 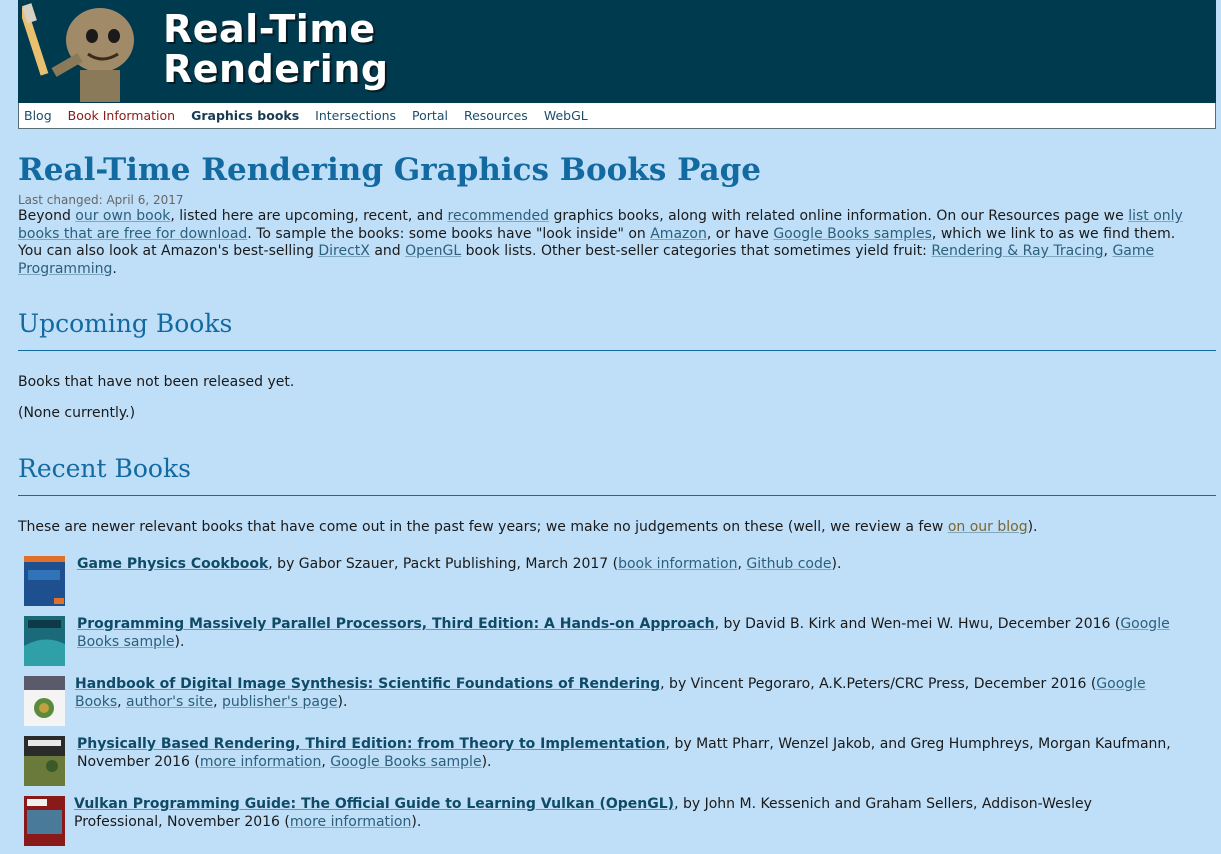 I want to click on intro-text: , listed here are upcoming, recent, and, so click(x=309, y=216).